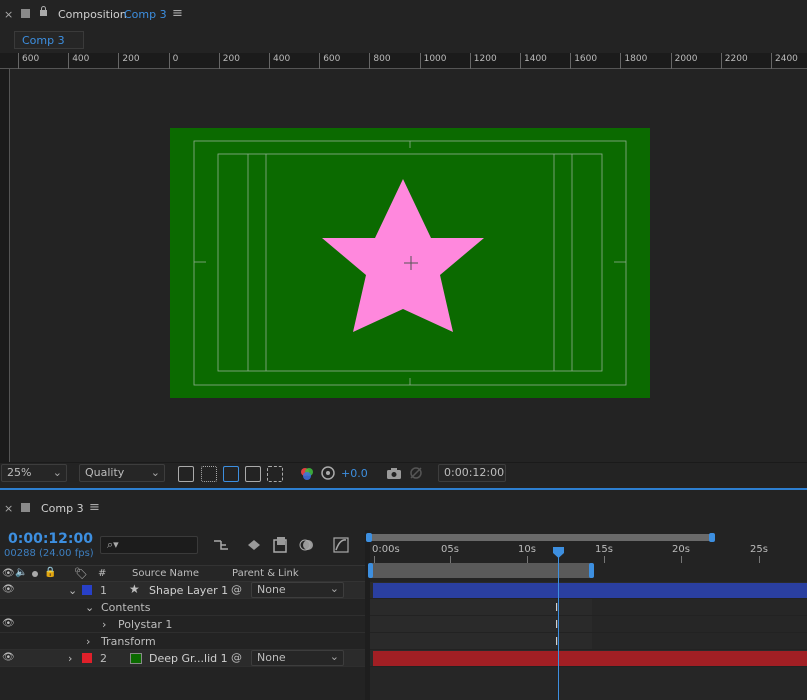 This screenshot has height=700, width=807. What do you see at coordinates (128, 641) in the screenshot?
I see `transform-group-label: Transform` at bounding box center [128, 641].